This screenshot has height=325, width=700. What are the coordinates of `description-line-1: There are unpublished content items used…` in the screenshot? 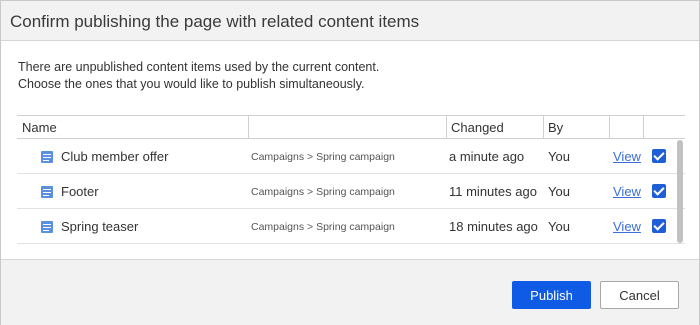 It's located at (199, 67).